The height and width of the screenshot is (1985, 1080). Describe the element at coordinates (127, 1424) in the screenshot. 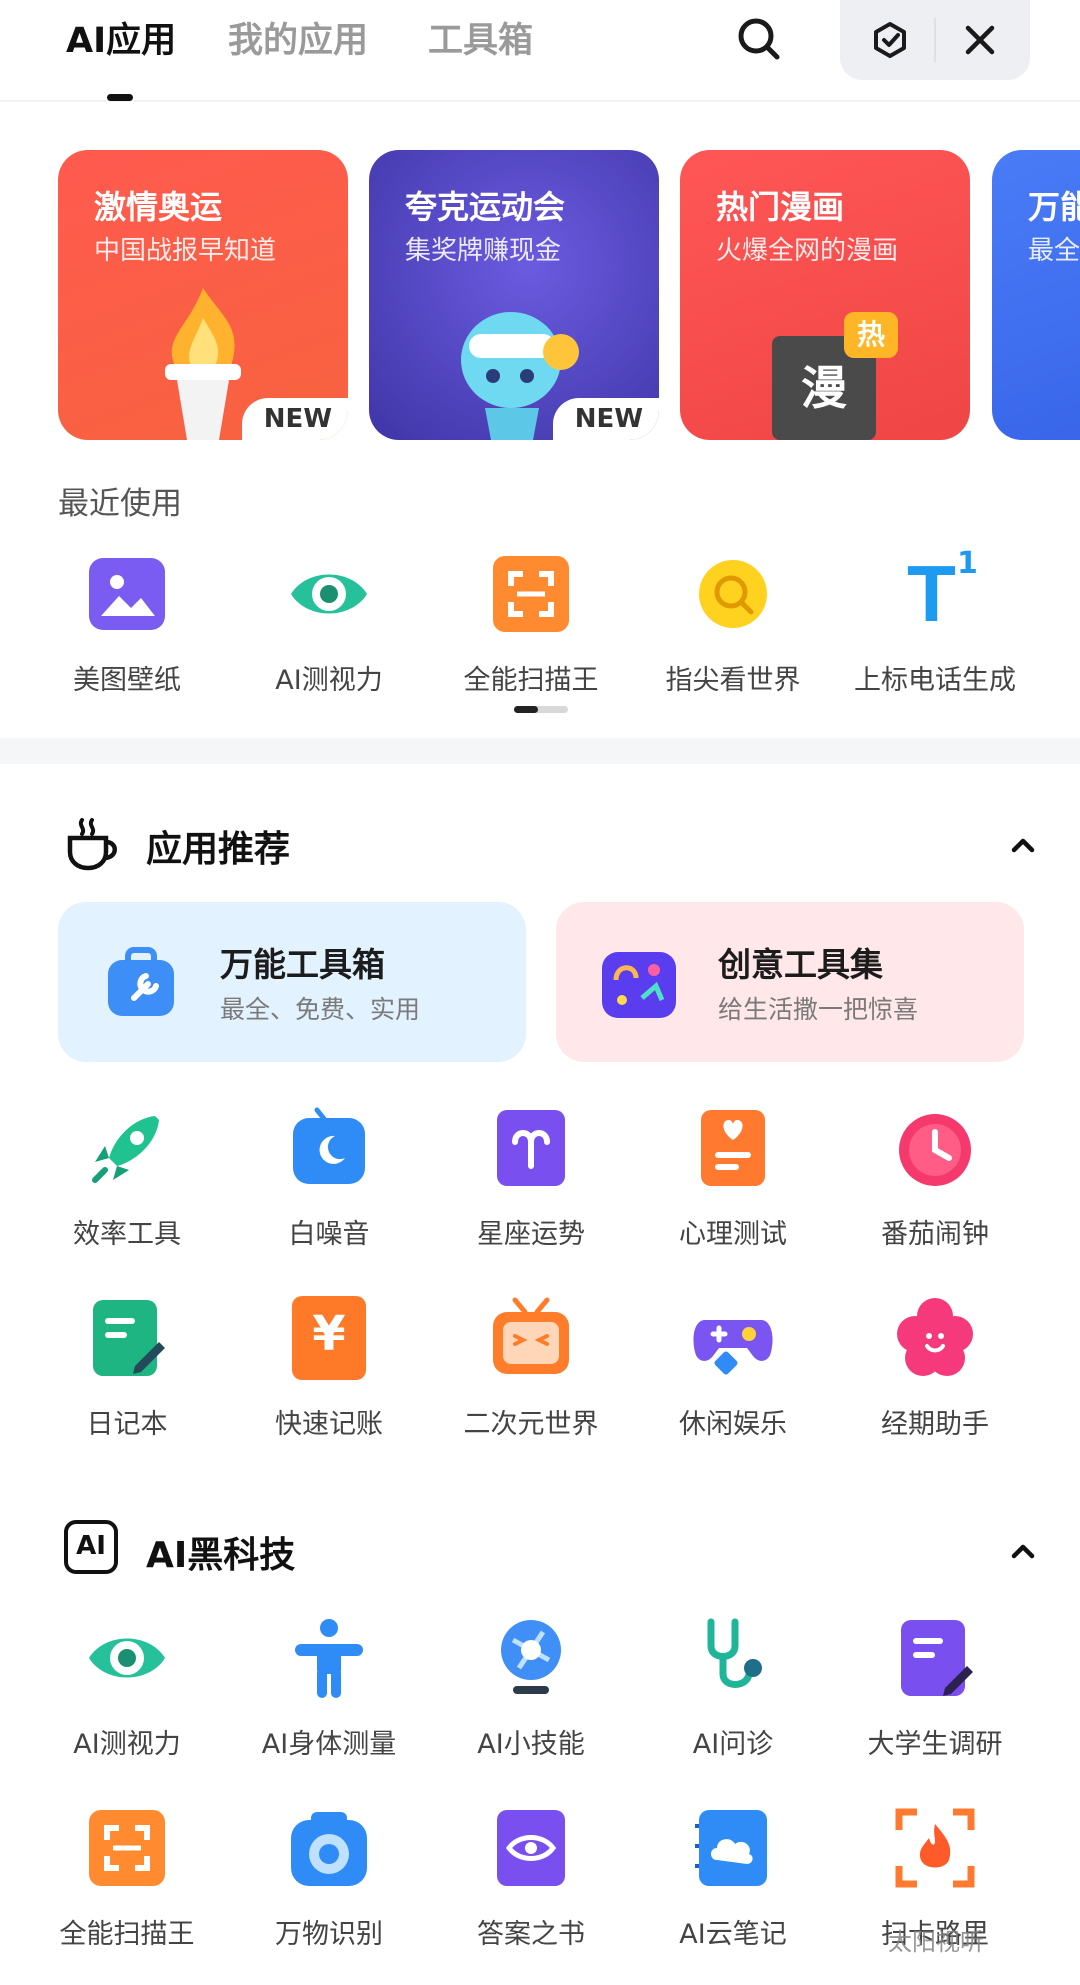

I see `app-item-label: 日记本` at that location.